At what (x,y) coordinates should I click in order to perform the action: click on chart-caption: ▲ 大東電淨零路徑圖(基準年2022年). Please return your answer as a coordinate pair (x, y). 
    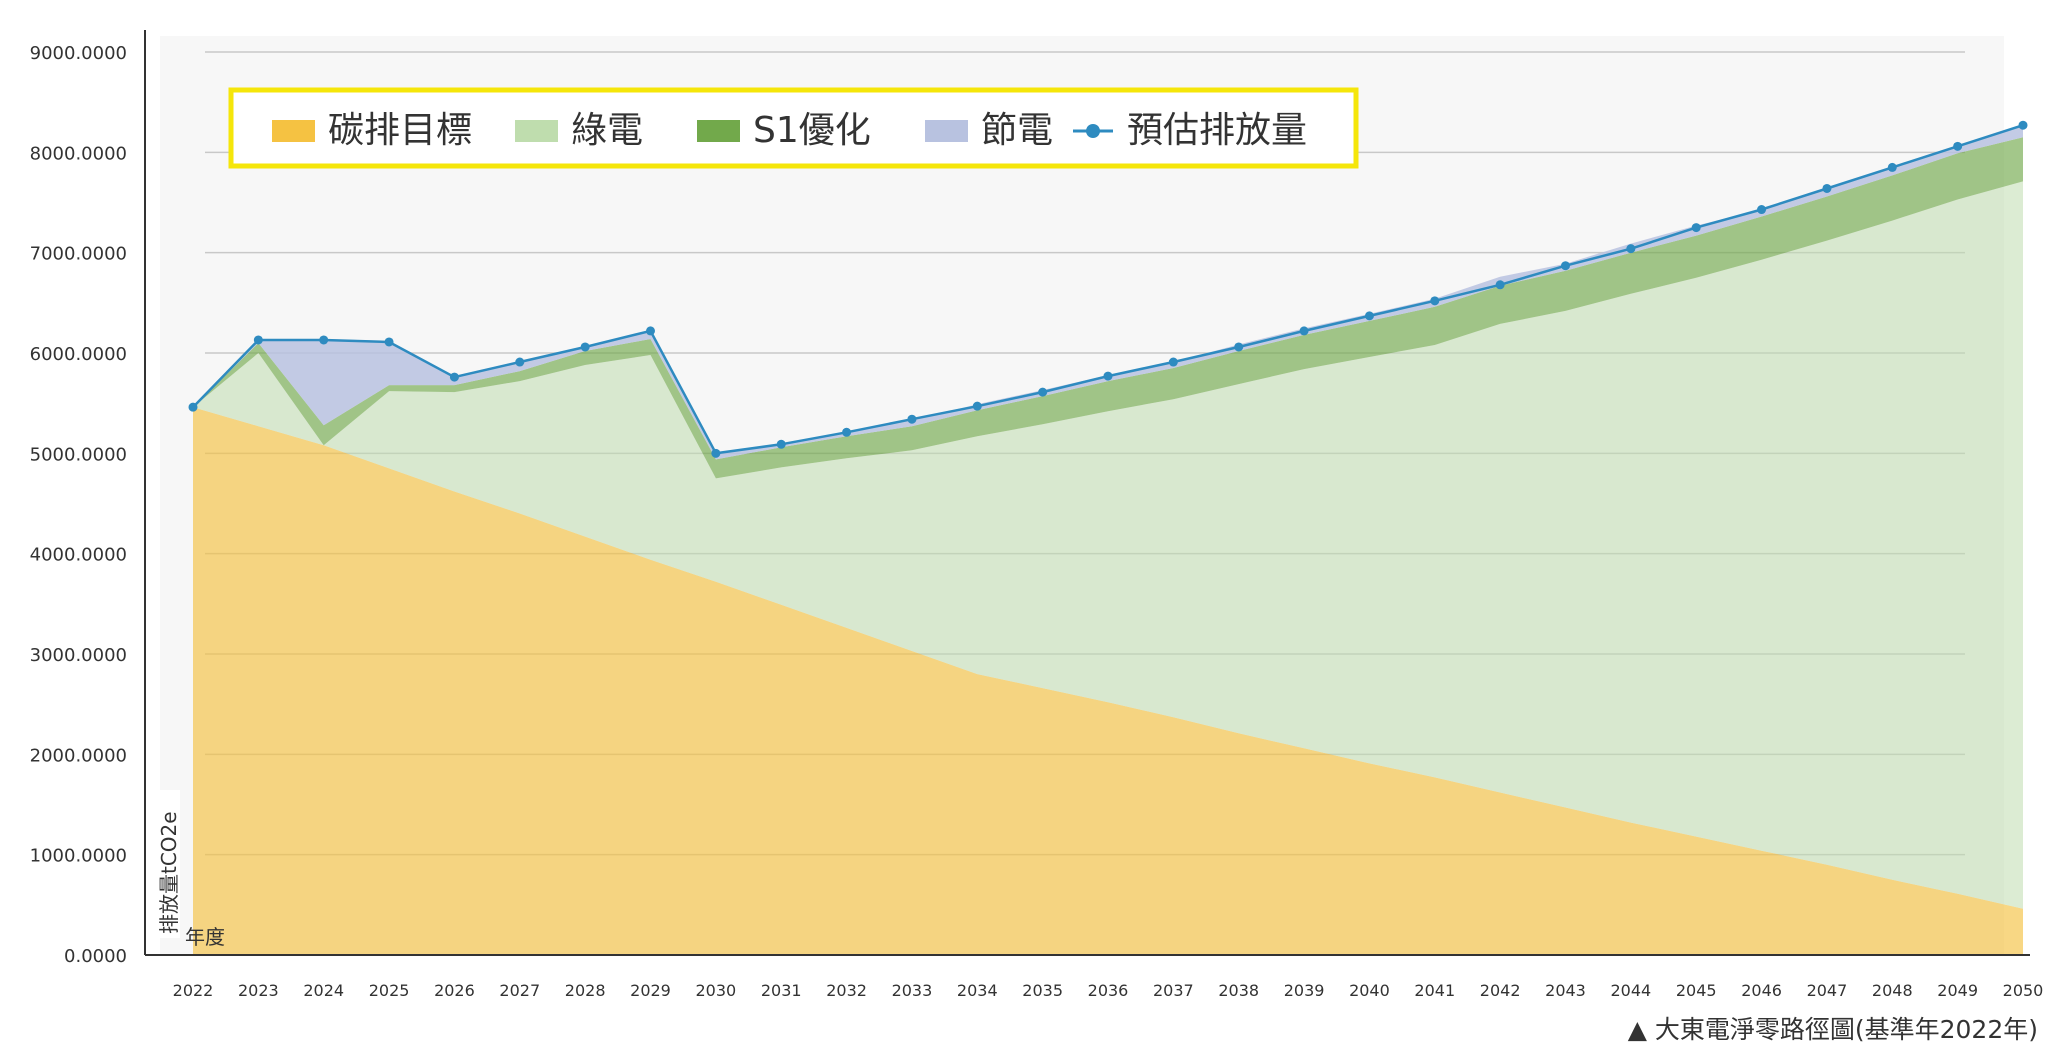
    Looking at the image, I should click on (1833, 1029).